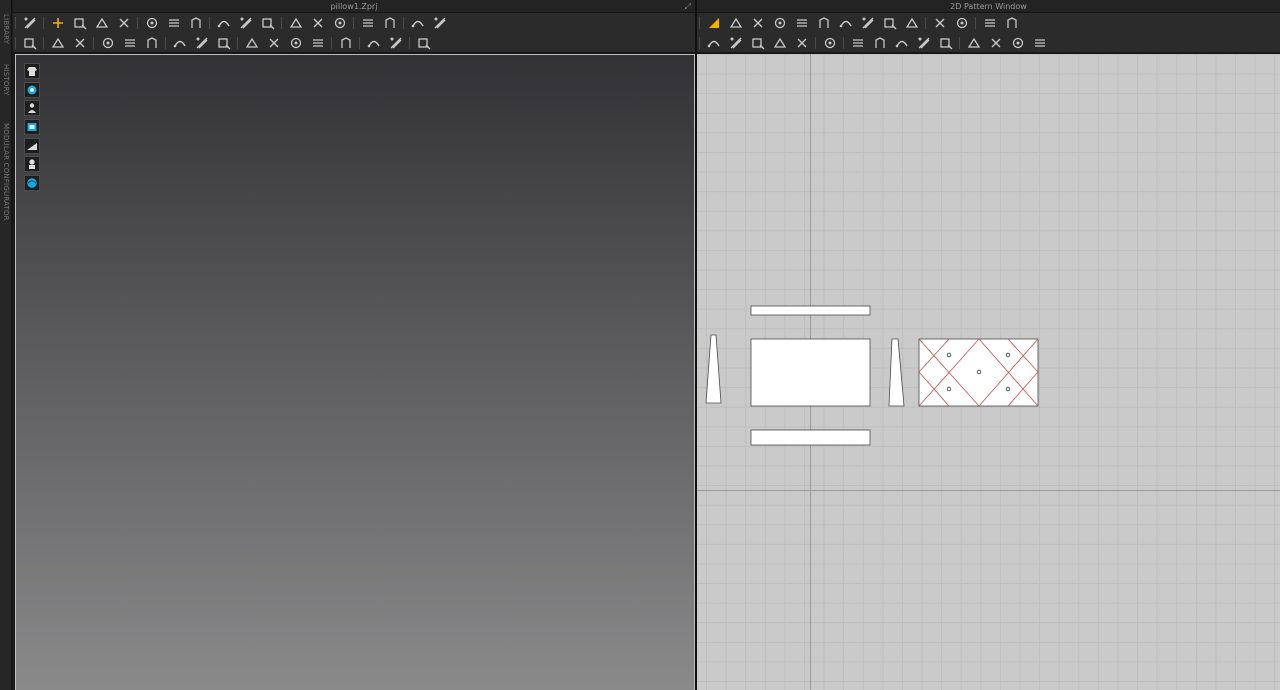  What do you see at coordinates (974, 43) in the screenshot?
I see `topstitch-icon` at bounding box center [974, 43].